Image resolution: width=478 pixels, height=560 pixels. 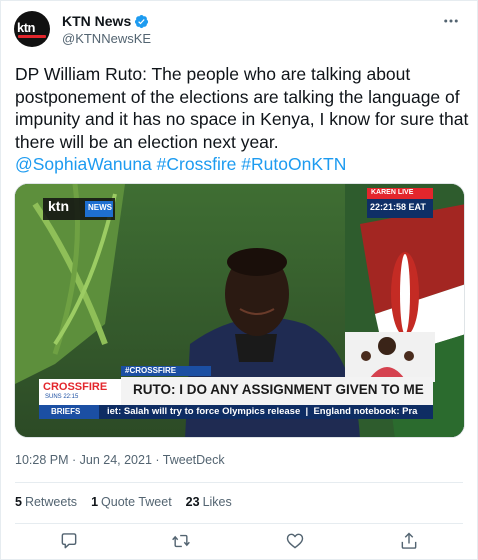 What do you see at coordinates (151, 370) in the screenshot?
I see `media-show-tag: #CROSSFIRE` at bounding box center [151, 370].